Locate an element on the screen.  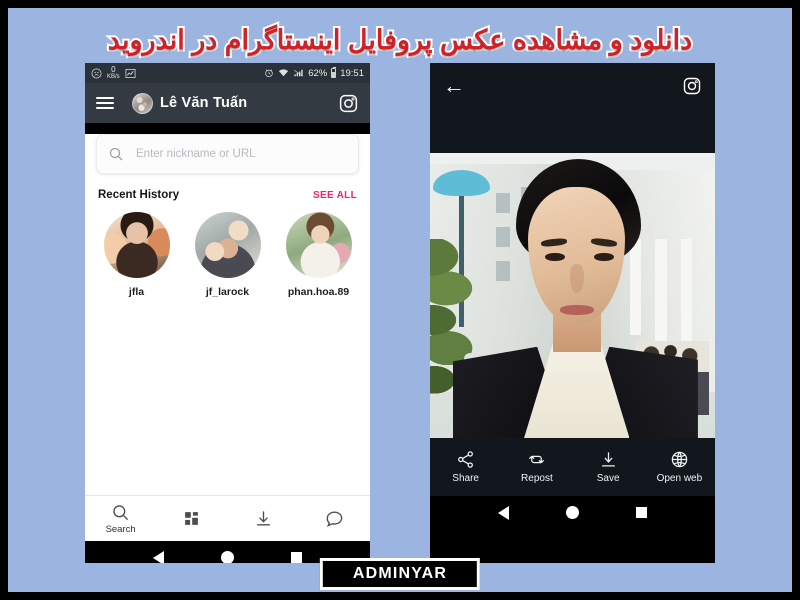
share-button: Share is located at coordinates (465, 467).